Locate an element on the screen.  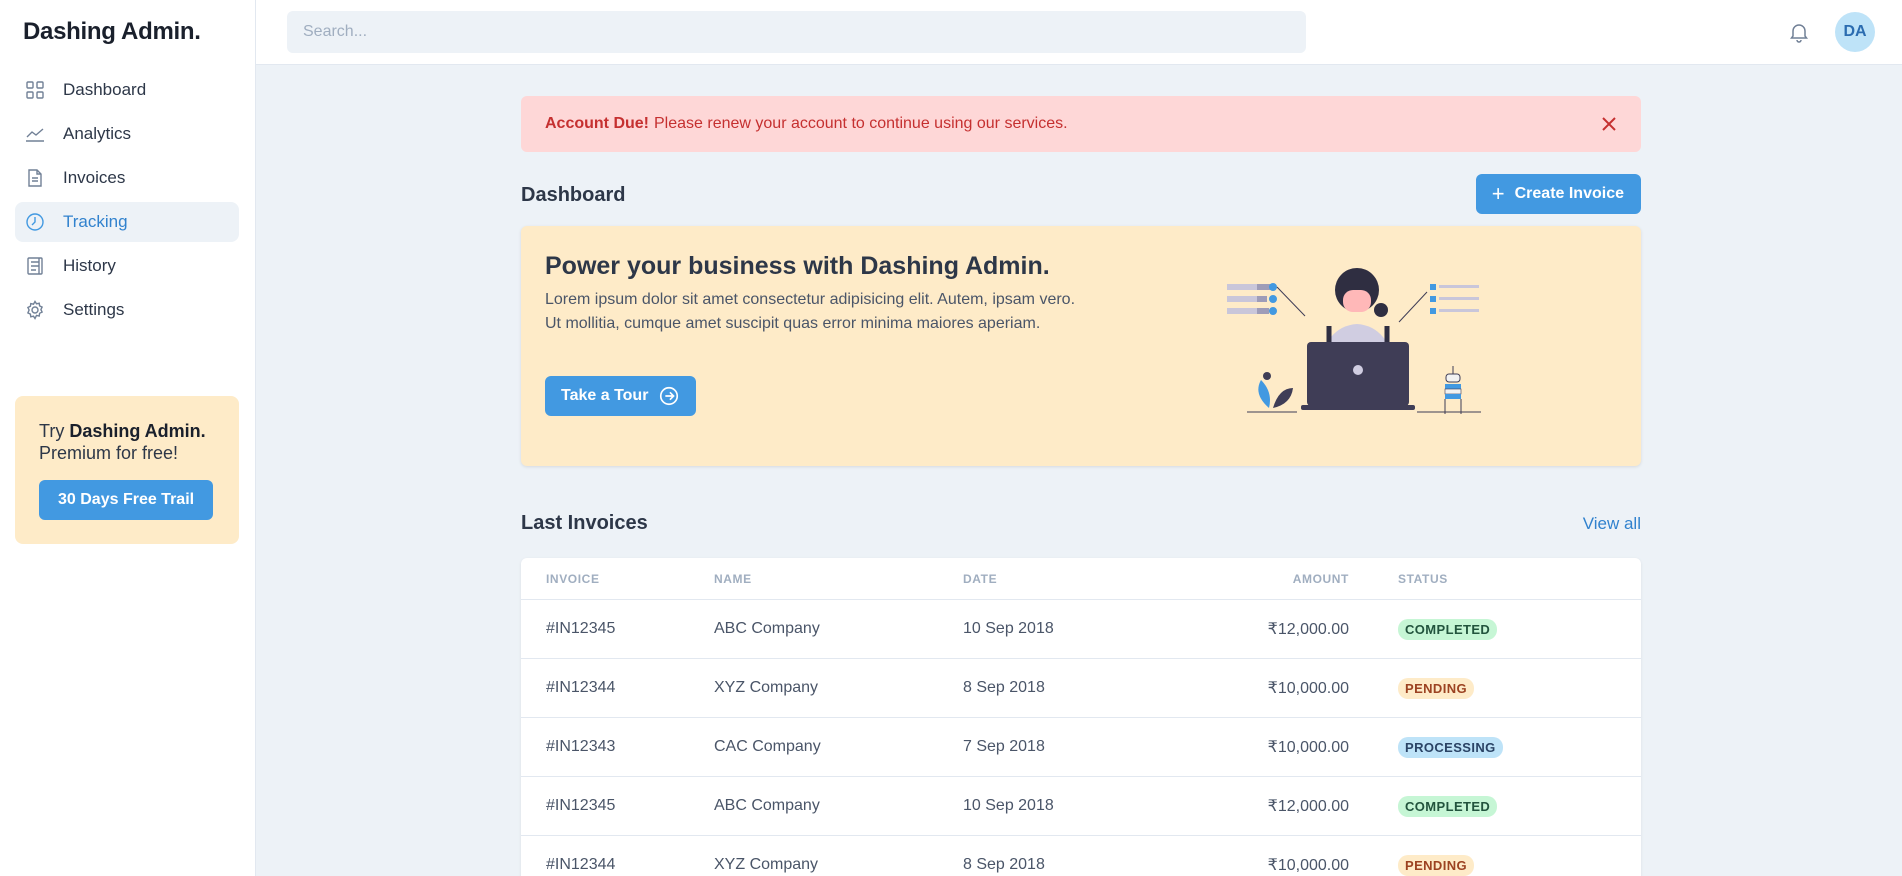
column-header-status: STATUS is located at coordinates (1398, 579).